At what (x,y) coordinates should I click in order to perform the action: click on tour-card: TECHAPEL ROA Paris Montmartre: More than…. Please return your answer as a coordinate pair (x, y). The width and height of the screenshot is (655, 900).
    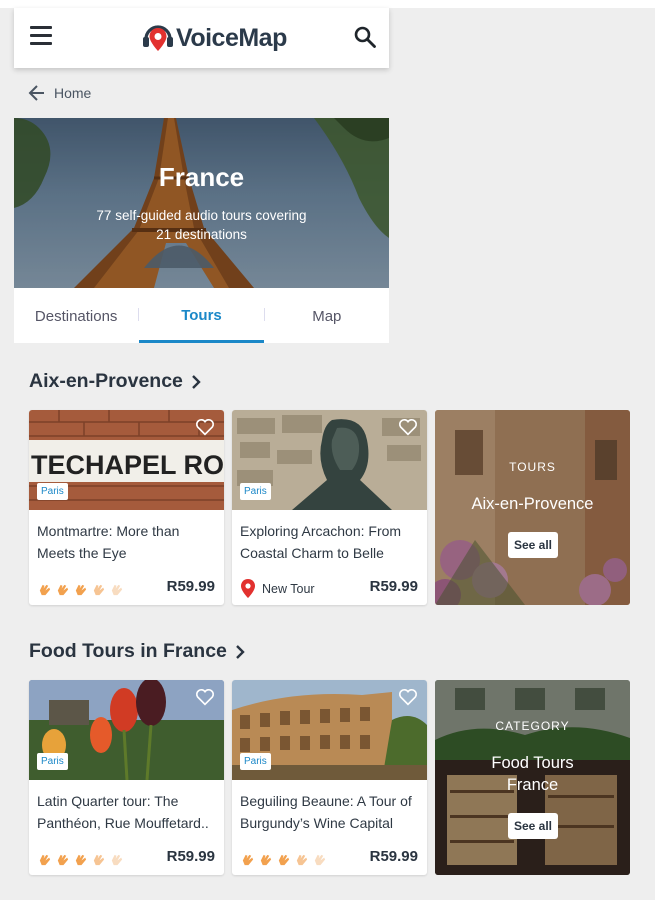
    Looking at the image, I should click on (126, 507).